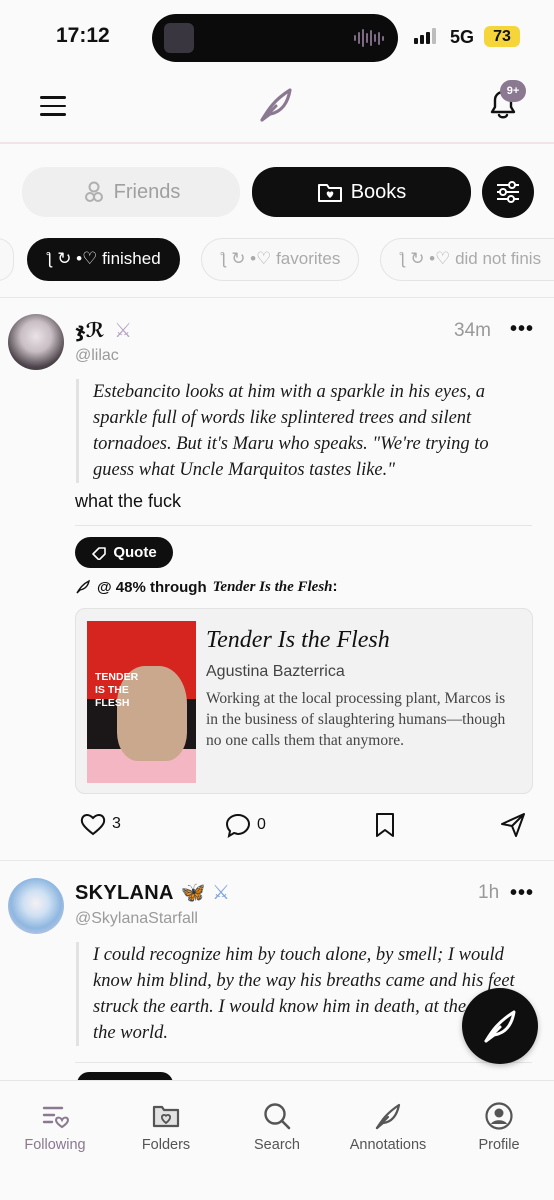  I want to click on following-list-icon, so click(55, 1117).